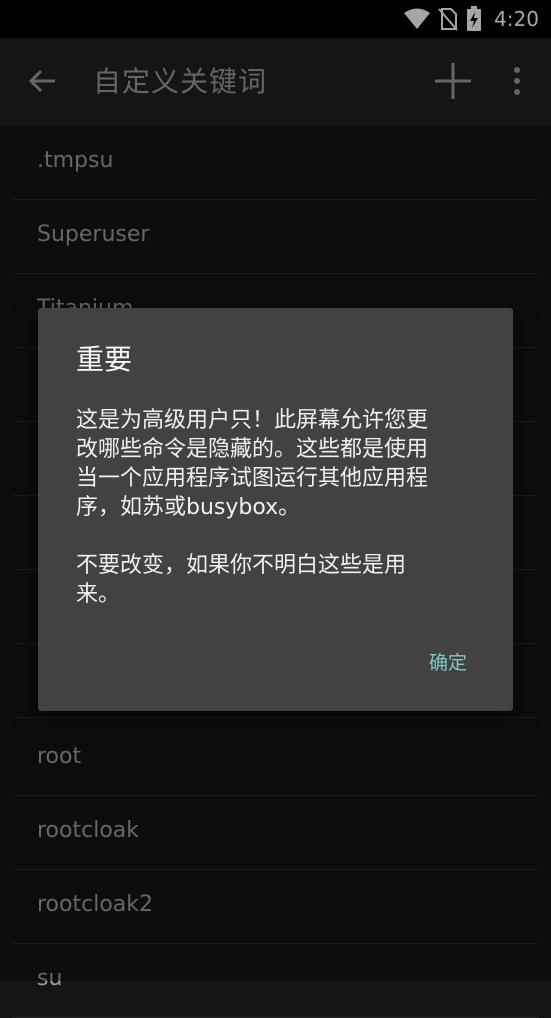  What do you see at coordinates (276, 580) in the screenshot?
I see `dialog-paragraph-2: 不要改变，如果你不明白这些是用 来。` at bounding box center [276, 580].